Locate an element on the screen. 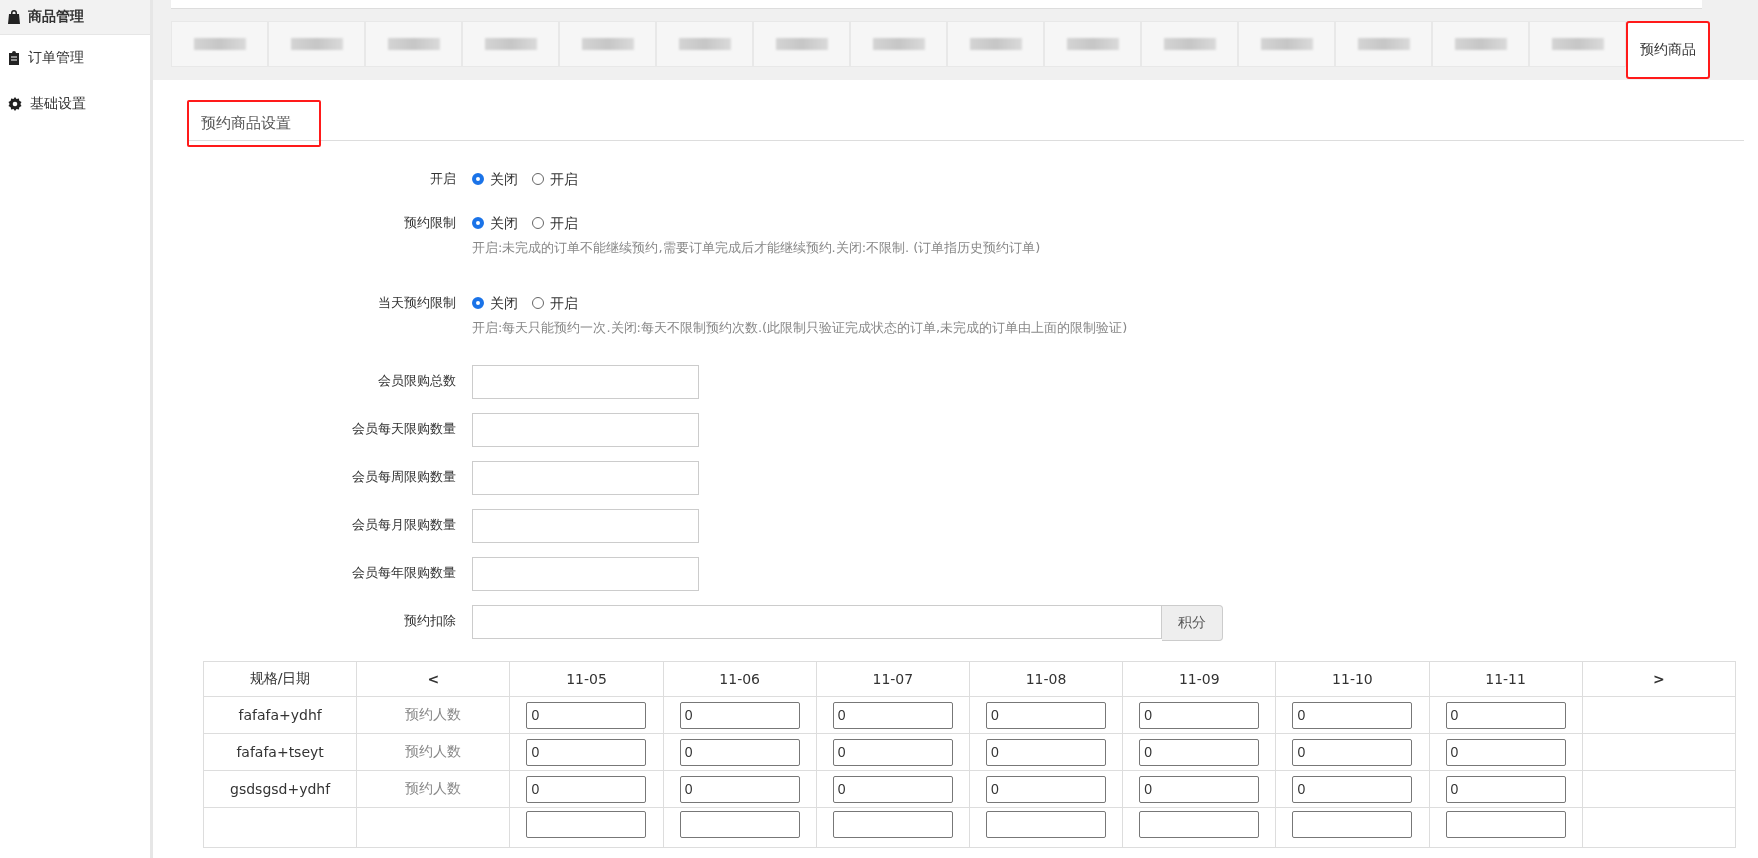 Image resolution: width=1758 pixels, height=858 pixels. column-header: 11-08 is located at coordinates (1046, 679).